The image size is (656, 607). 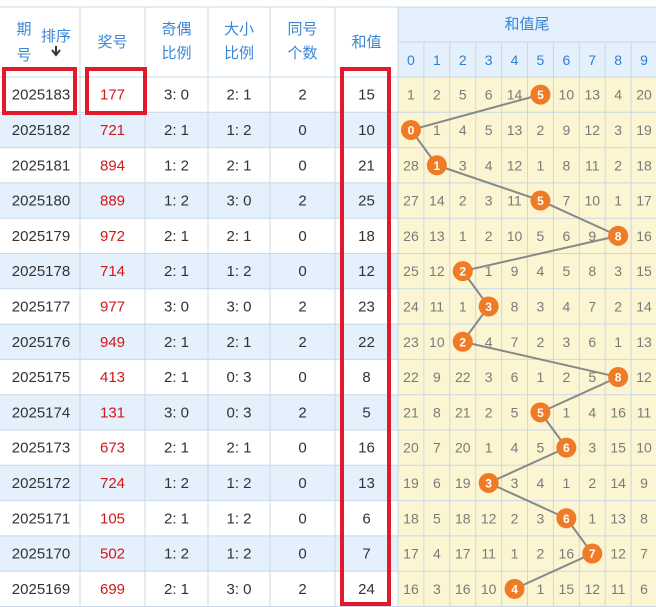 I want to click on tail-miss-cell: 16, so click(x=411, y=589).